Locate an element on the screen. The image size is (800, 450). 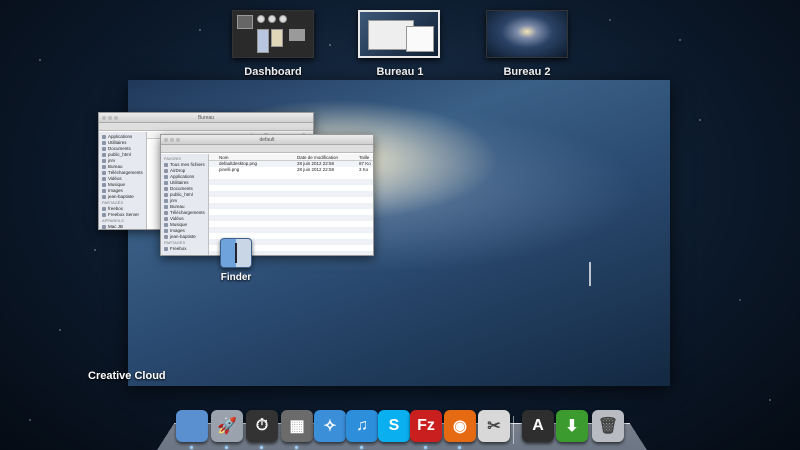
window-title: default is located at coordinates (267, 140).